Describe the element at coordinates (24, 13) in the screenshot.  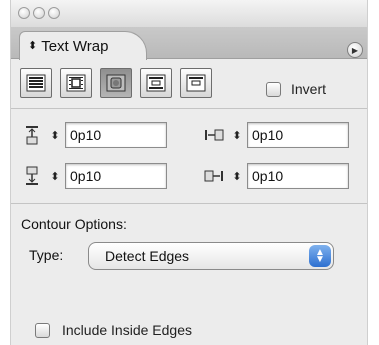
I see `close-window-button` at that location.